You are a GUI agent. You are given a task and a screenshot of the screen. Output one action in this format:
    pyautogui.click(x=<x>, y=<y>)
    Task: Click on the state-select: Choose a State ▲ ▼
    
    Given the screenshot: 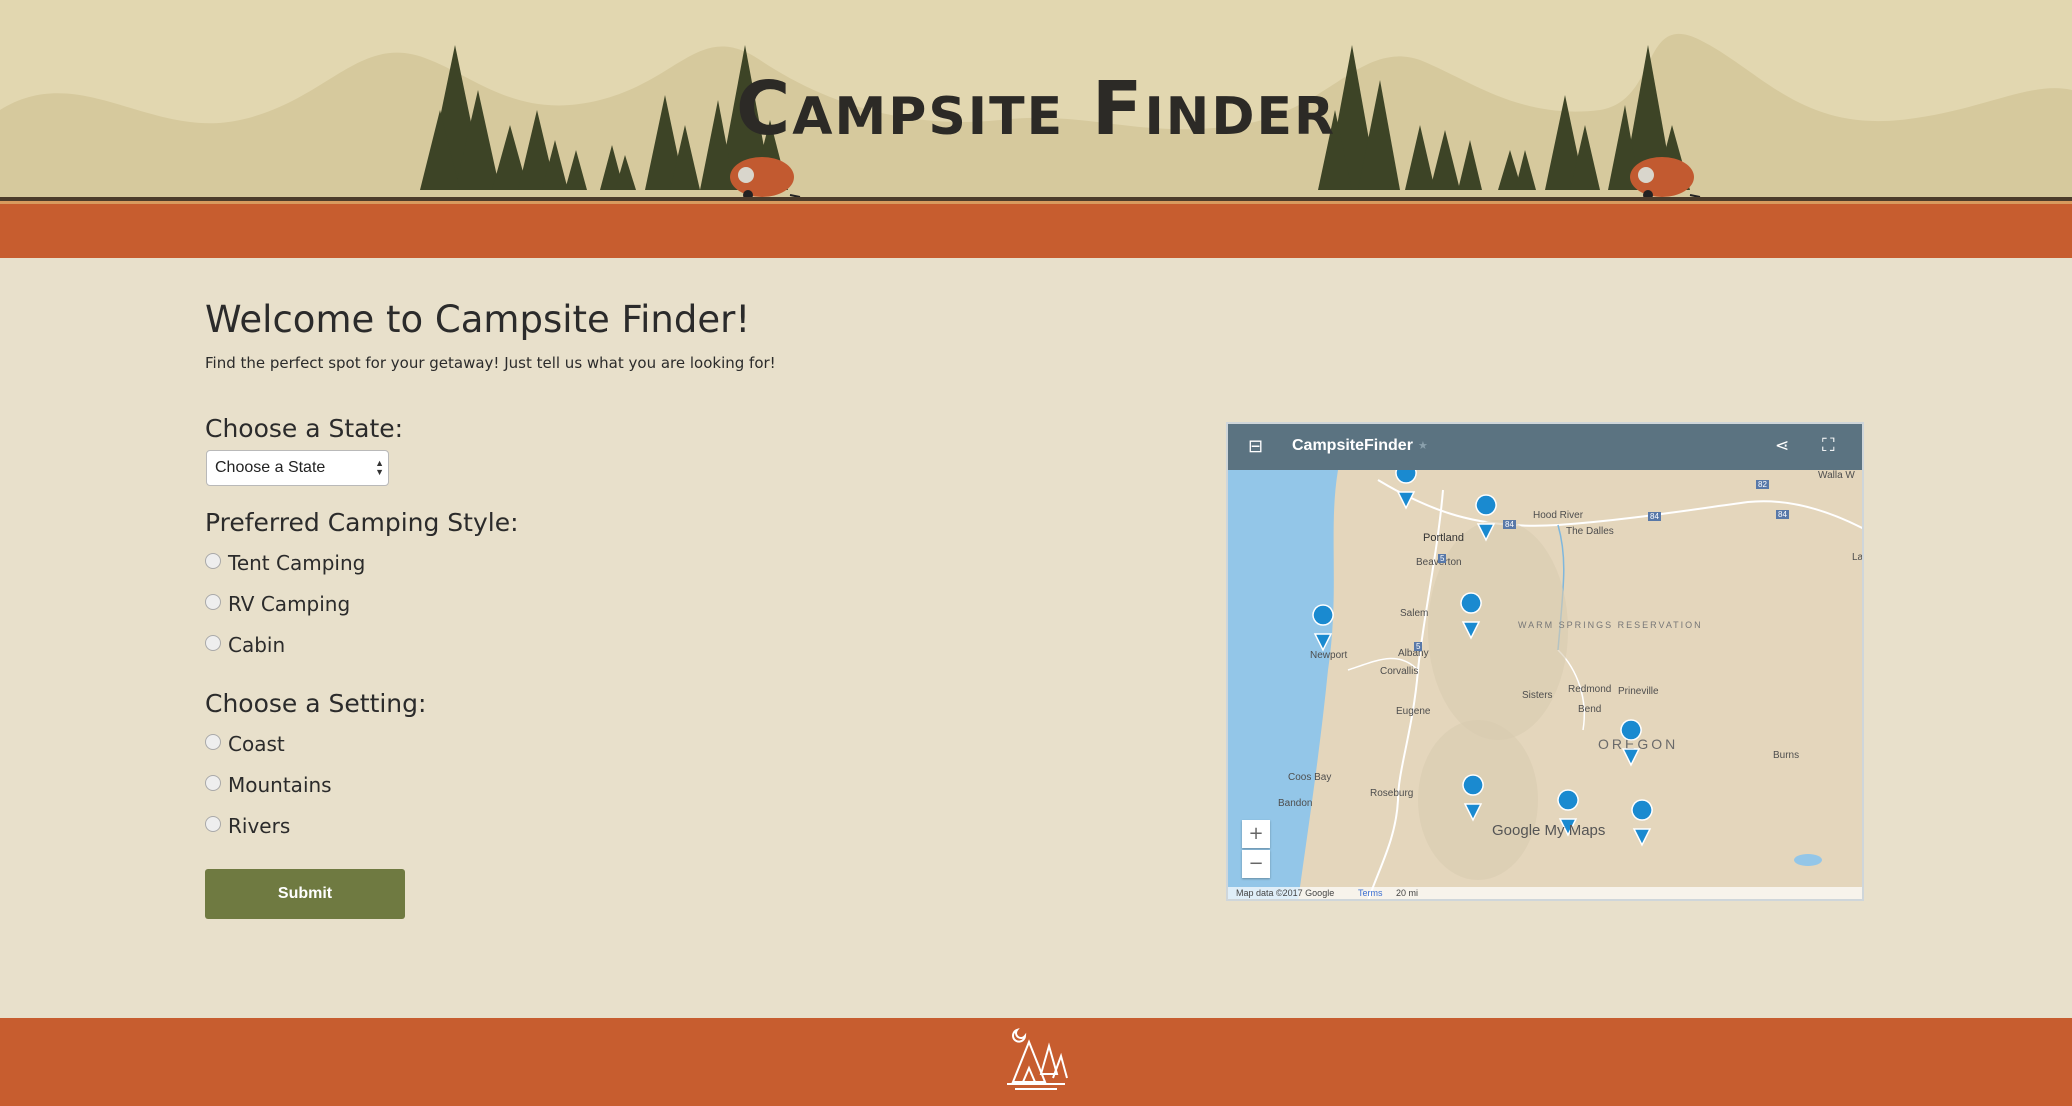 What is the action you would take?
    pyautogui.click(x=297, y=468)
    